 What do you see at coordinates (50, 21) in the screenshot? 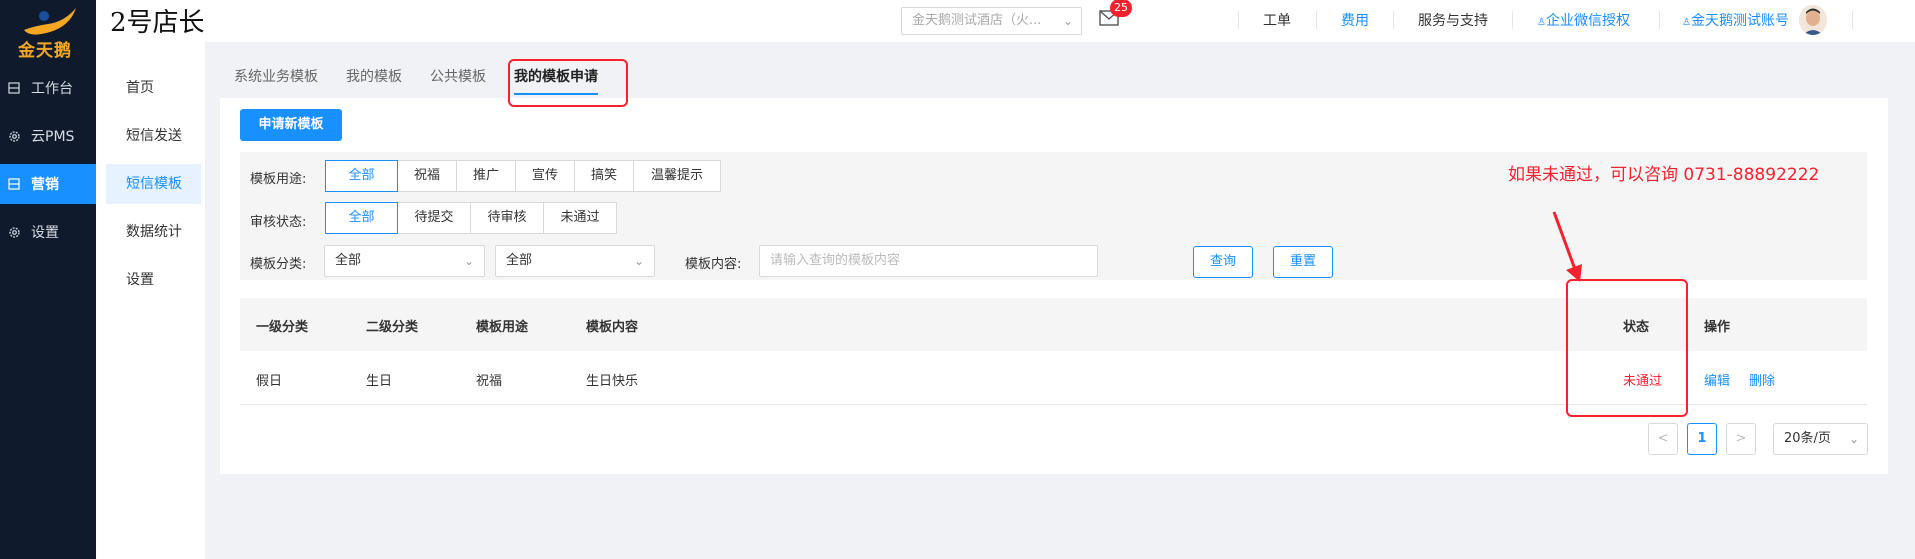
I see `swan-logo-icon` at bounding box center [50, 21].